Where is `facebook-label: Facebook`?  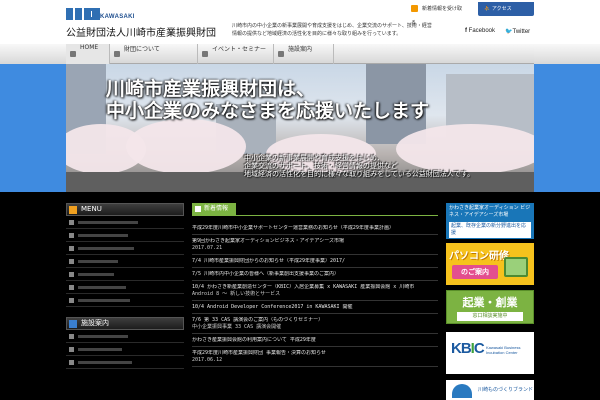 facebook-label: Facebook is located at coordinates (482, 31).